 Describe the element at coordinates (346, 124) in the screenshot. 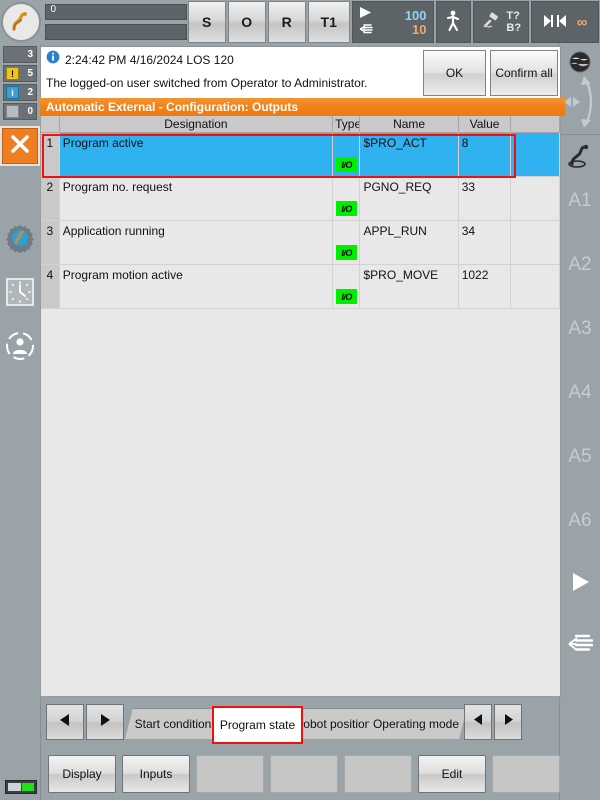

I see `column-header-type: Type` at that location.